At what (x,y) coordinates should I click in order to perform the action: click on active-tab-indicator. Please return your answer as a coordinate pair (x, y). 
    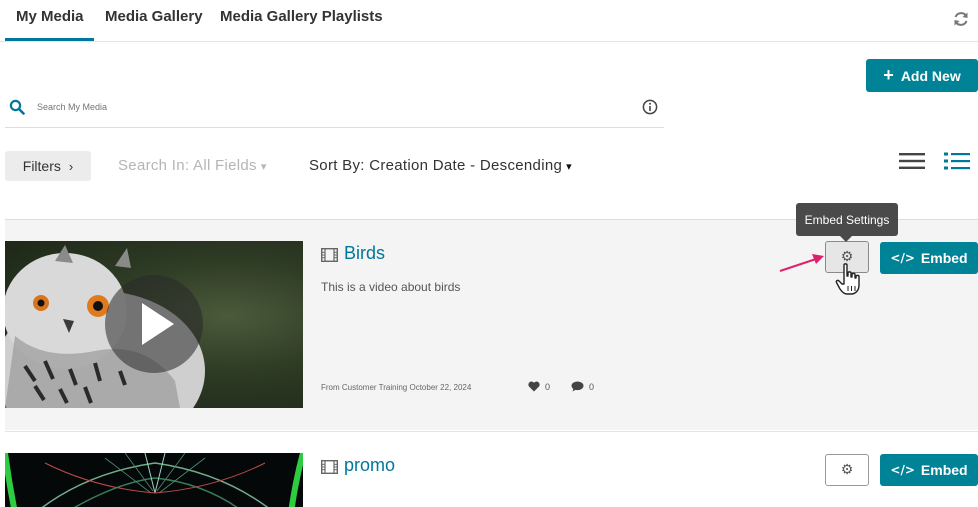
    Looking at the image, I should click on (49, 39).